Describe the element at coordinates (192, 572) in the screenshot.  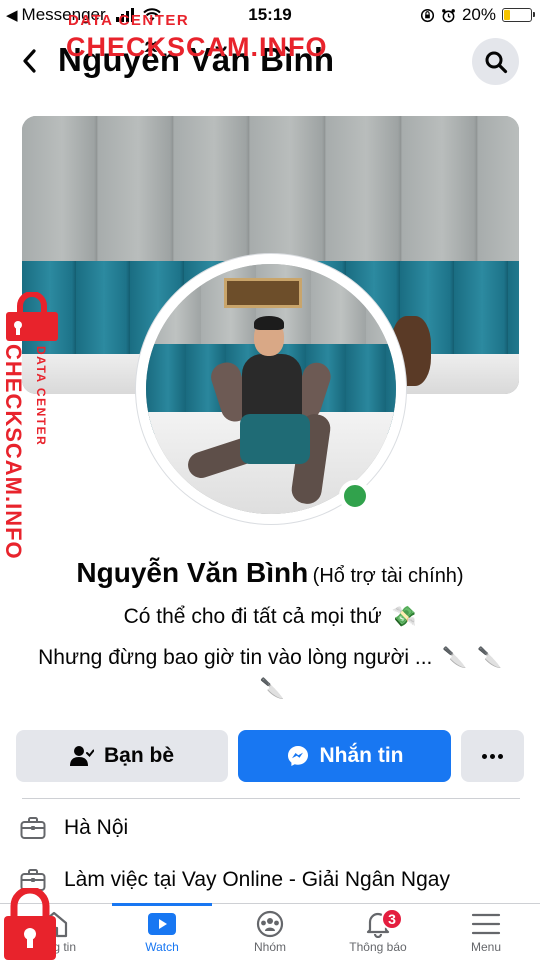
I see `profile-name: Nguyễn Văn Bình` at that location.